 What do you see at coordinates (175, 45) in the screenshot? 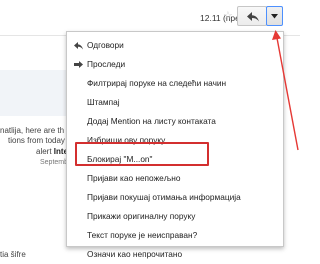
I see `menu-item-reply: Одговори` at bounding box center [175, 45].